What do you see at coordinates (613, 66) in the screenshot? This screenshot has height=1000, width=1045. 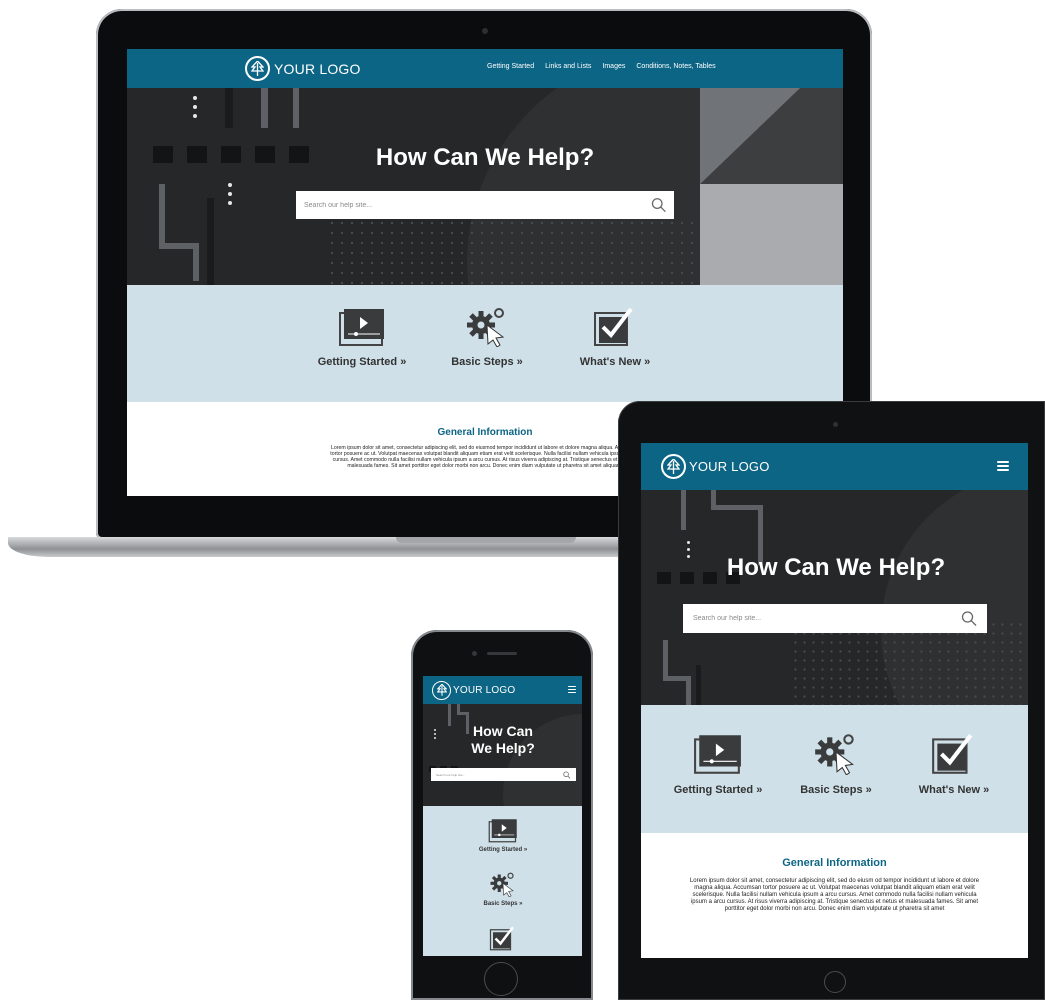 I see `nav-link-images: Images` at bounding box center [613, 66].